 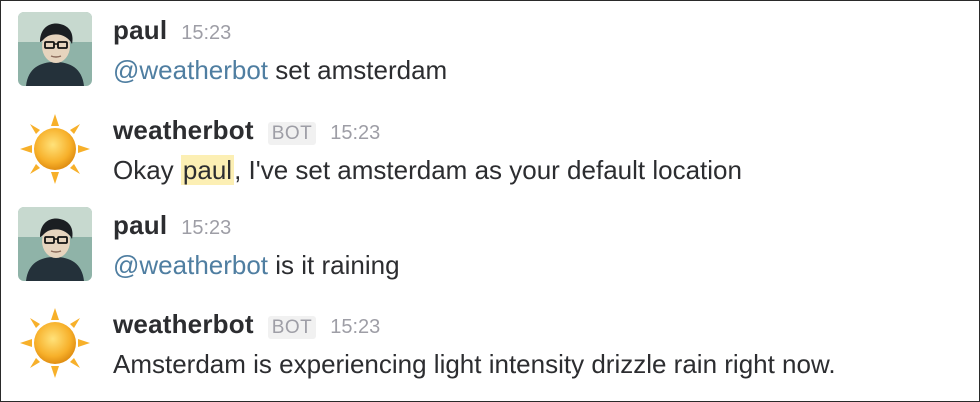 What do you see at coordinates (207, 170) in the screenshot?
I see `highlighted-mention: paul` at bounding box center [207, 170].